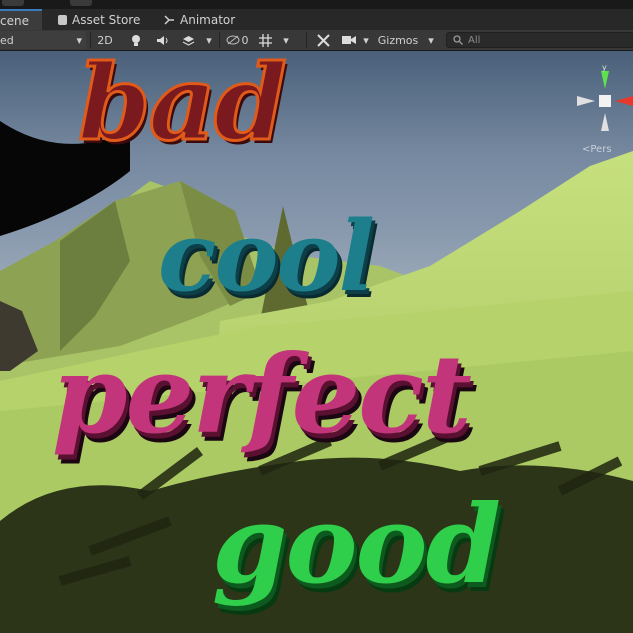 The width and height of the screenshot is (633, 633). I want to click on tab-scene: cene, so click(21, 19).